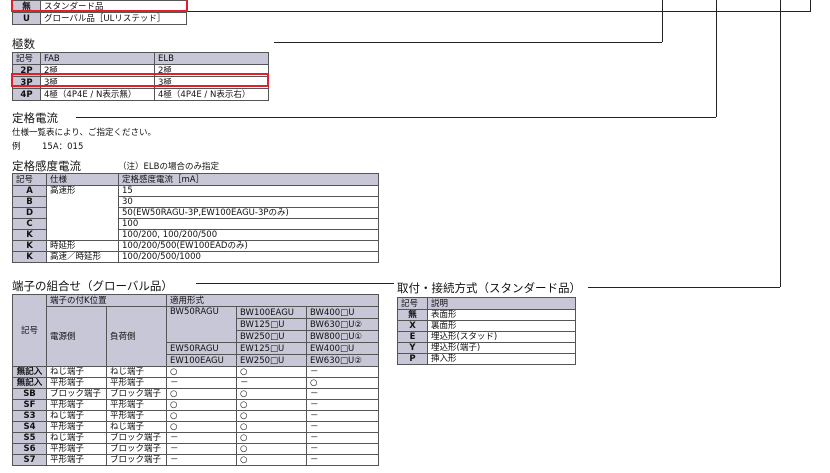 Image resolution: width=830 pixels, height=473 pixels. I want to click on table-header: 記号 仕様 定格感度電流［mA］, so click(195, 179).